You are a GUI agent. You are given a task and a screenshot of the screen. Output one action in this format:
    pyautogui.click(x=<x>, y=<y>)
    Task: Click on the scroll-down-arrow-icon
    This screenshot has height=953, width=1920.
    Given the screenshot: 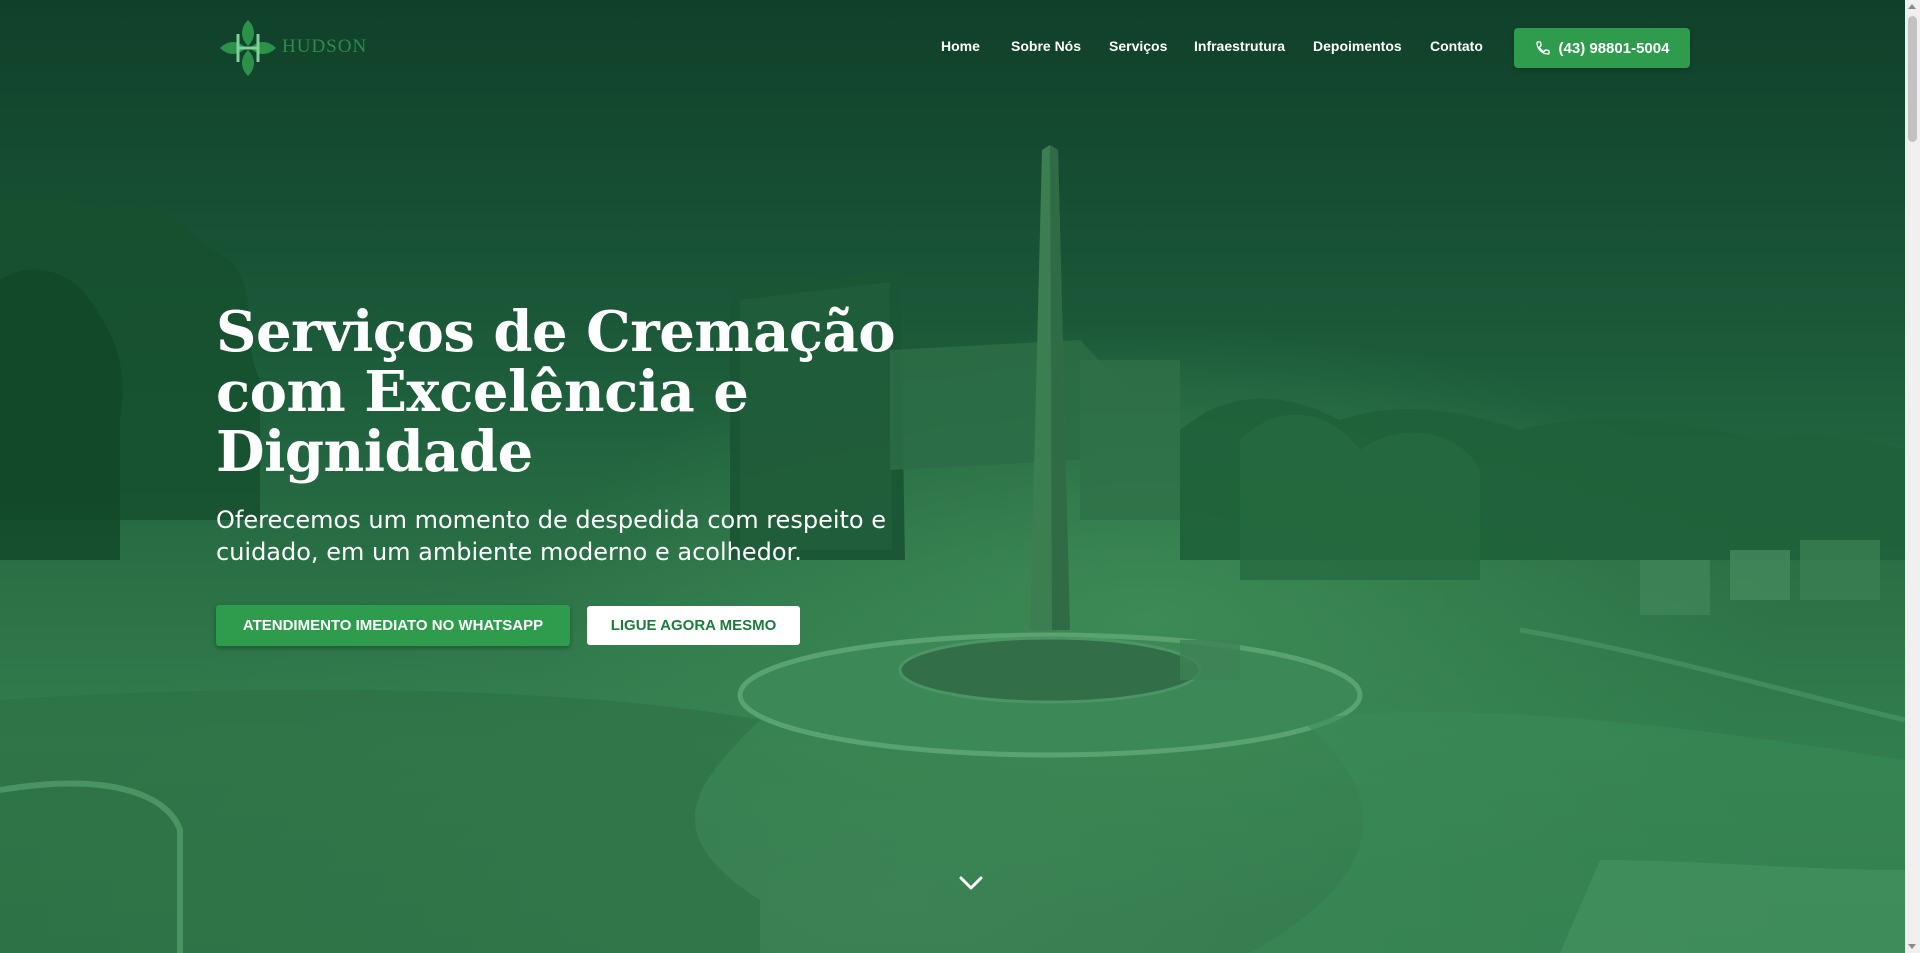 What is the action you would take?
    pyautogui.click(x=1912, y=946)
    